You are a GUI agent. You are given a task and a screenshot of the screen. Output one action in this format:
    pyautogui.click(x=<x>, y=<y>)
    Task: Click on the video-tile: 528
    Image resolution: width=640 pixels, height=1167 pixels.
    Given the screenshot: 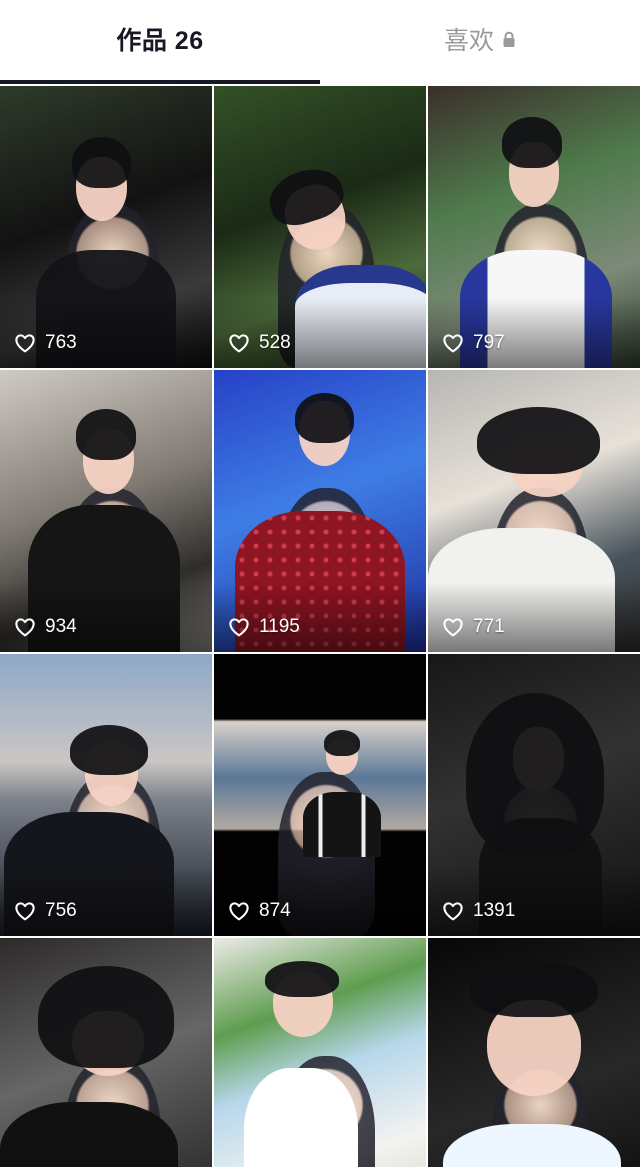 What is the action you would take?
    pyautogui.click(x=320, y=227)
    